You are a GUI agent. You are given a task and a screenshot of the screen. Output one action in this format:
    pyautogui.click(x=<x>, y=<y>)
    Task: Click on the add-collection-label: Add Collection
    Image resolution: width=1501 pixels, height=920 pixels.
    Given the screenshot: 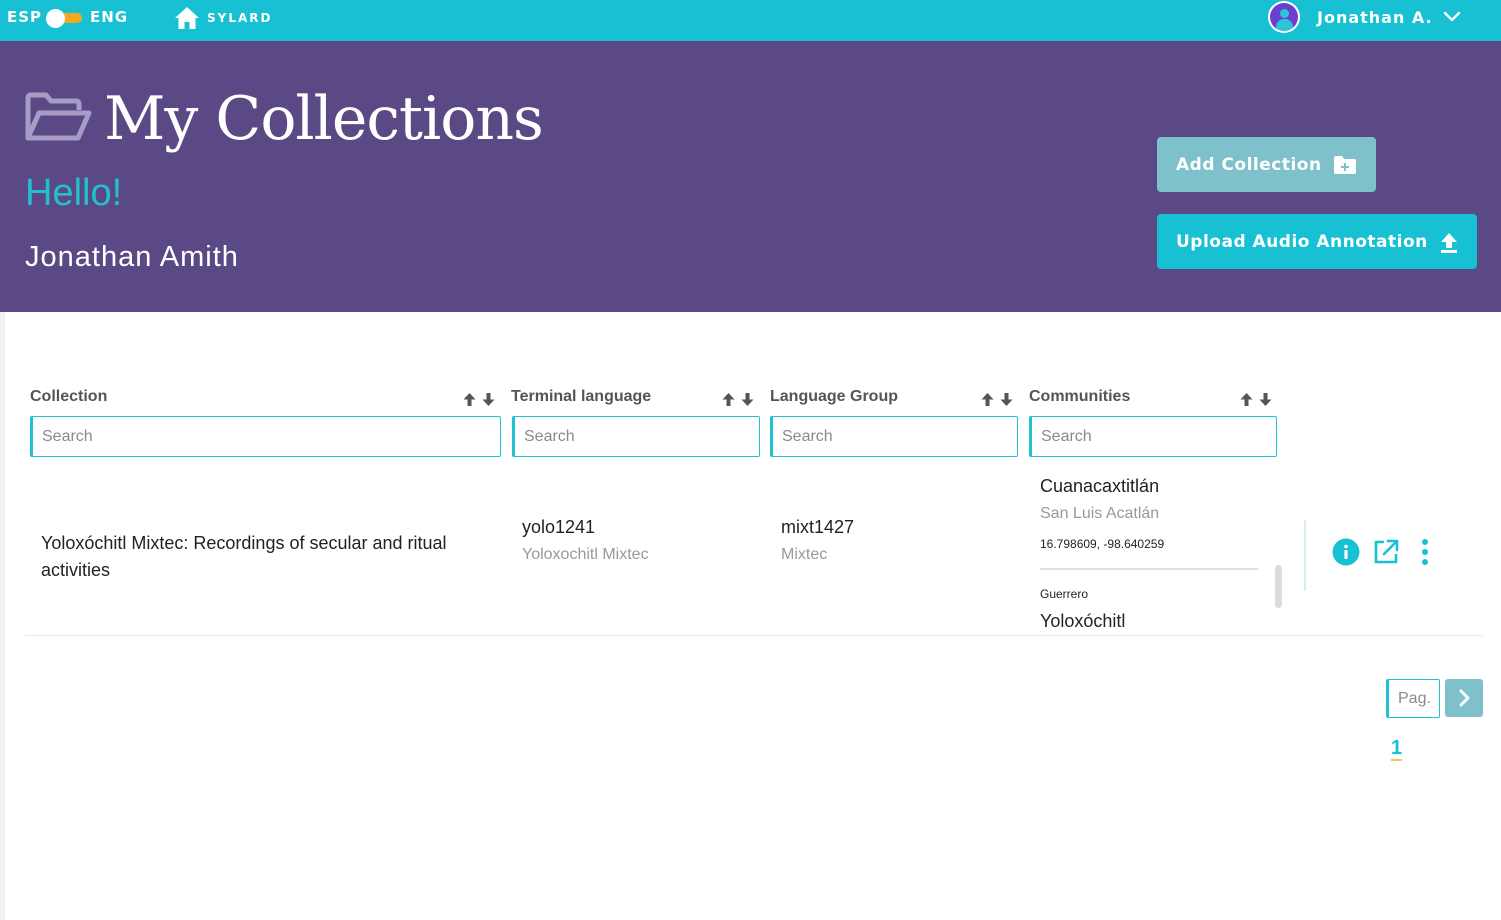 What is the action you would take?
    pyautogui.click(x=1249, y=164)
    